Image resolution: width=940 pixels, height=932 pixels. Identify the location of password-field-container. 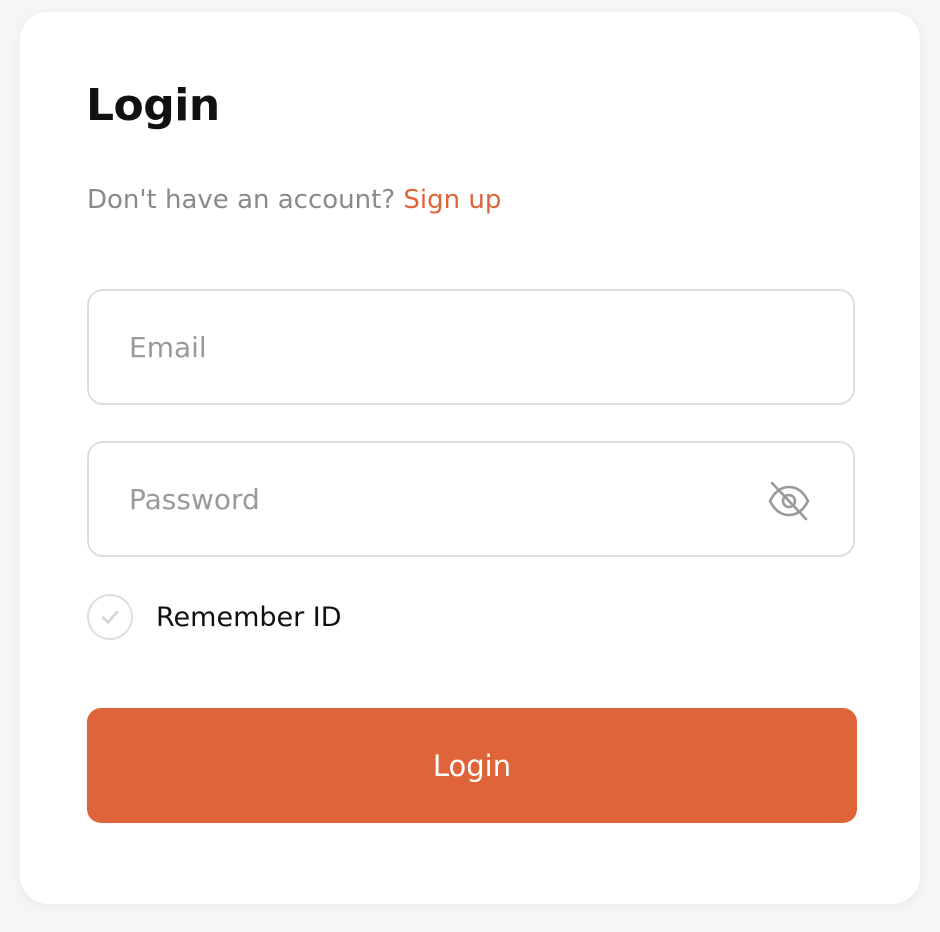
(471, 499).